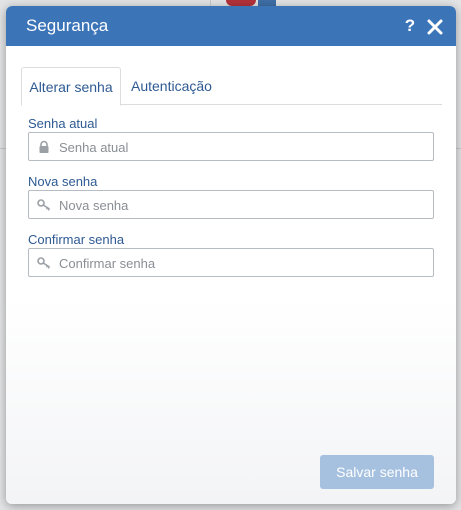 Image resolution: width=461 pixels, height=510 pixels. I want to click on lock-icon, so click(44, 146).